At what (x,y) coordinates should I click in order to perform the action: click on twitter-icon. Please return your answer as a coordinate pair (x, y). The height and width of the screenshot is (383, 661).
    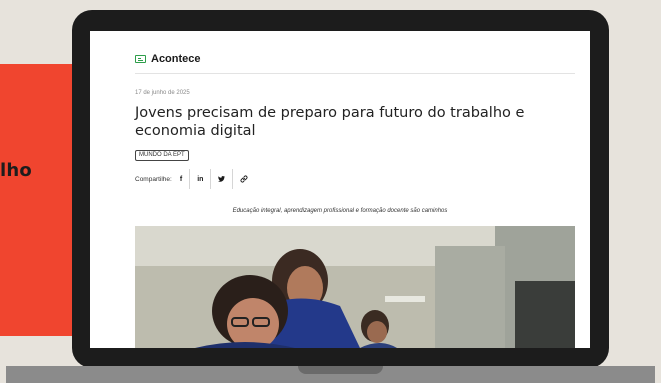
    Looking at the image, I should click on (221, 179).